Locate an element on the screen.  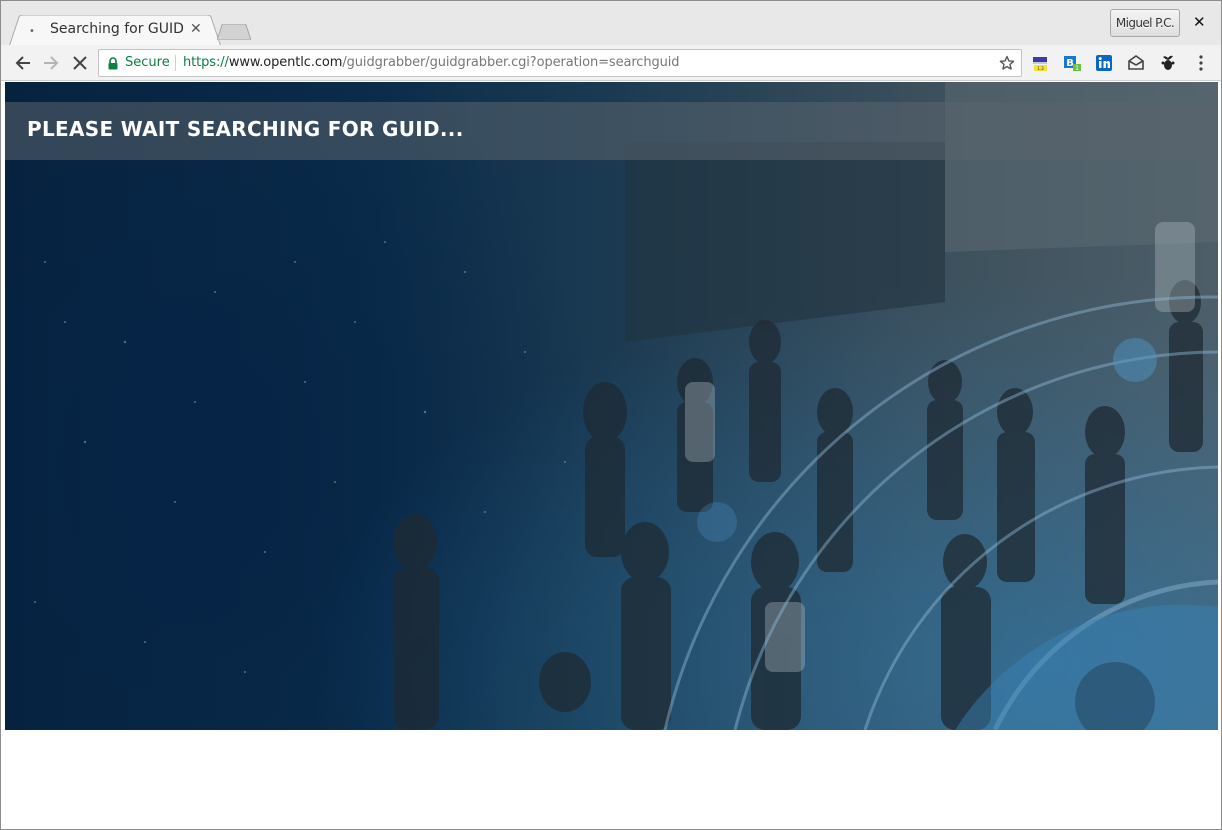
tab-strip: • Searching for GUID ✕ Miguel P.C. ✕ is located at coordinates (611, 24).